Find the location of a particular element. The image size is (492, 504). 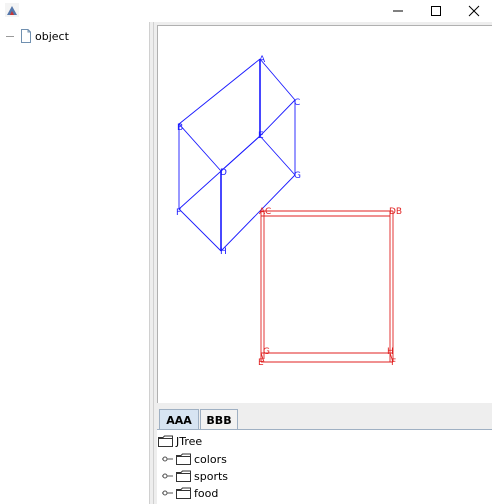

jtree-node-colors: colors is located at coordinates (194, 459).